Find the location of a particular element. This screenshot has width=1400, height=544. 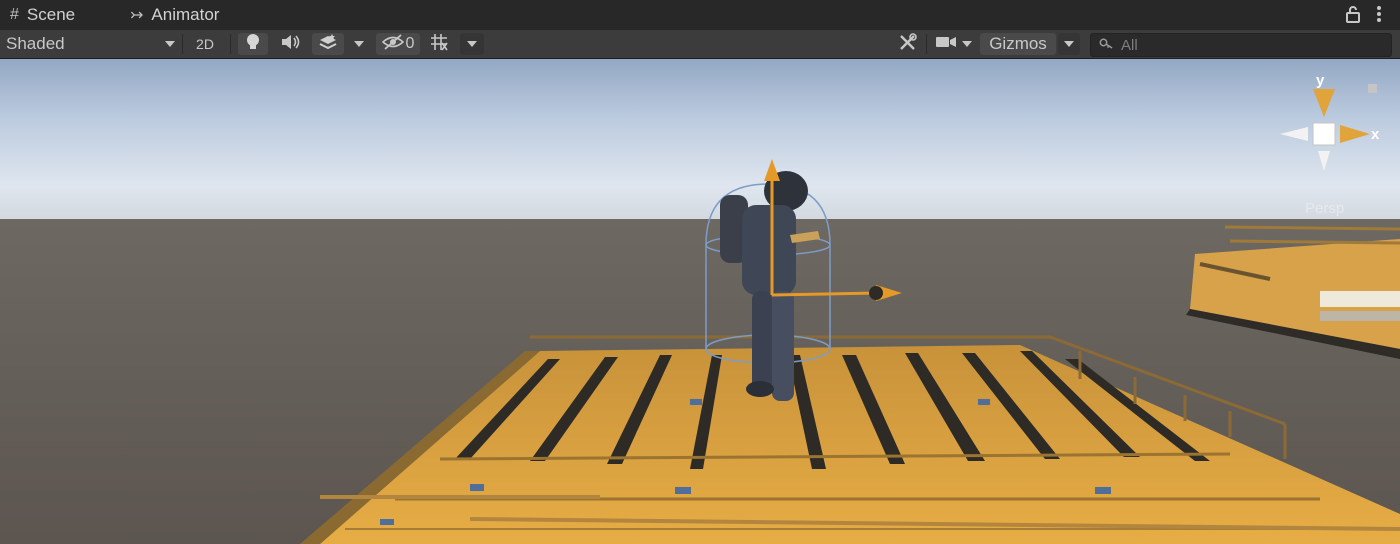

speaker-icon is located at coordinates (291, 44).